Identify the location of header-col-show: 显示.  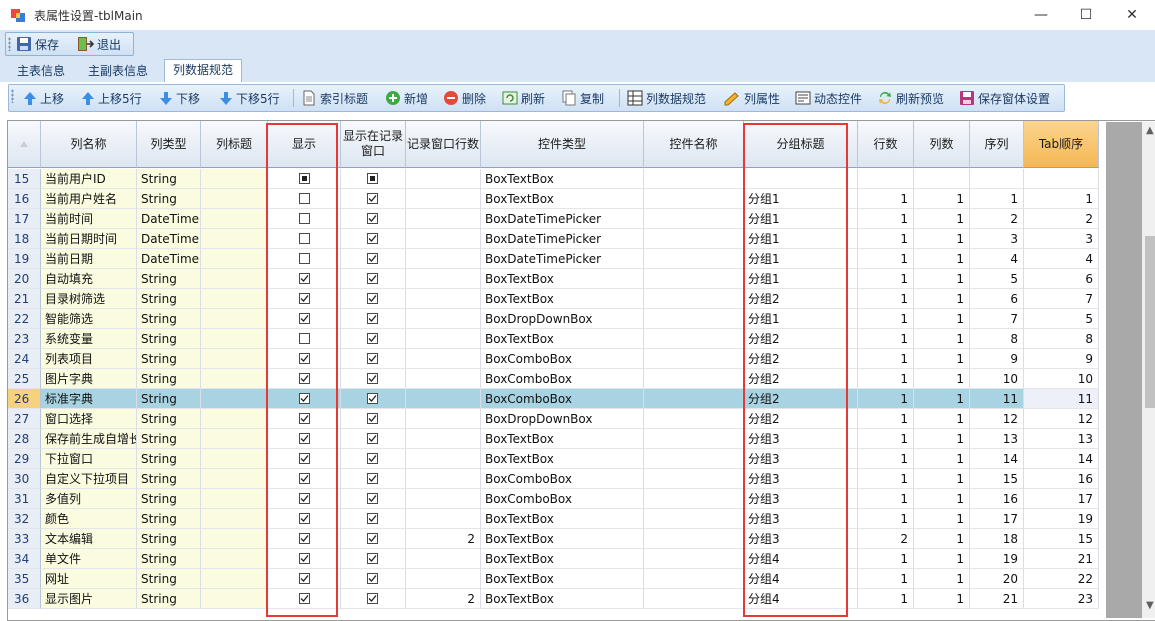
(304, 144).